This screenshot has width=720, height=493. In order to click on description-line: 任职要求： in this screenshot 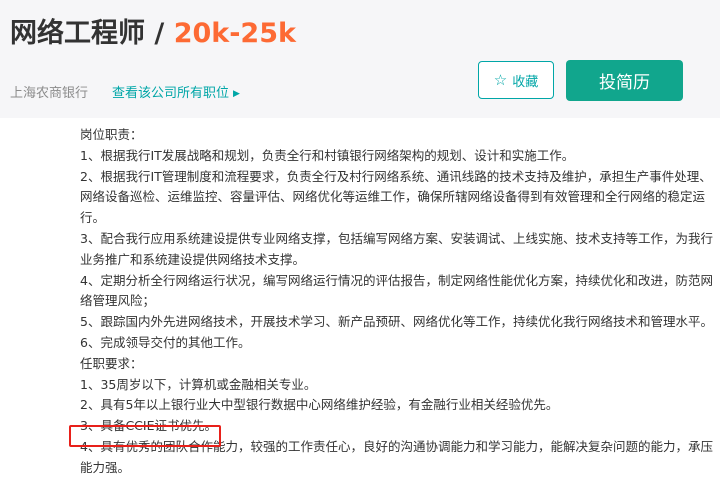, I will do `click(111, 363)`.